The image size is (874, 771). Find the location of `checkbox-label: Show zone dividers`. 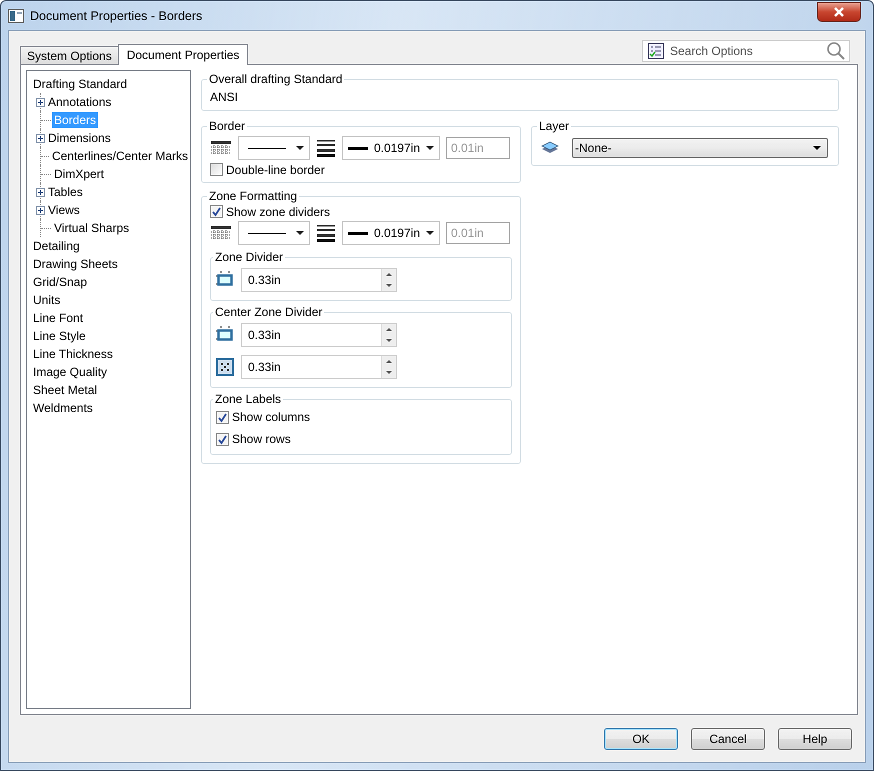

checkbox-label: Show zone dividers is located at coordinates (278, 211).